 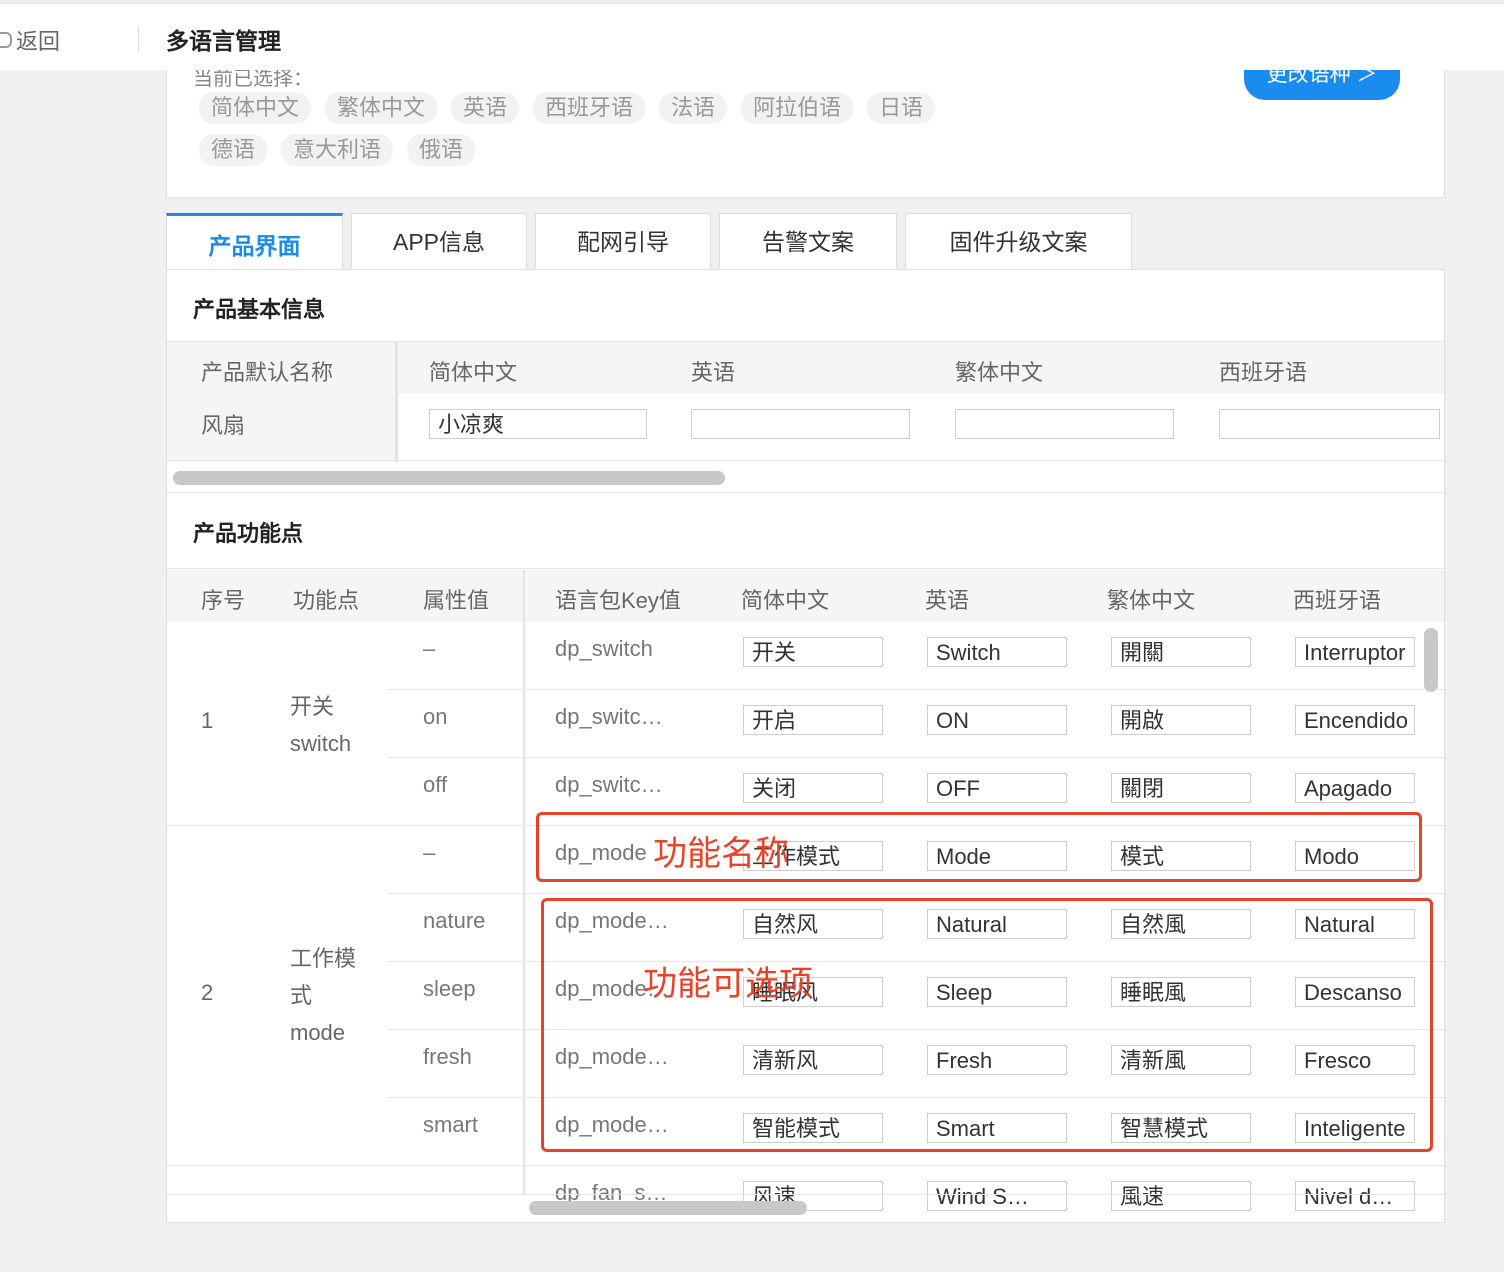 What do you see at coordinates (813, 788) in the screenshot?
I see `translation-input-zh: 关闭` at bounding box center [813, 788].